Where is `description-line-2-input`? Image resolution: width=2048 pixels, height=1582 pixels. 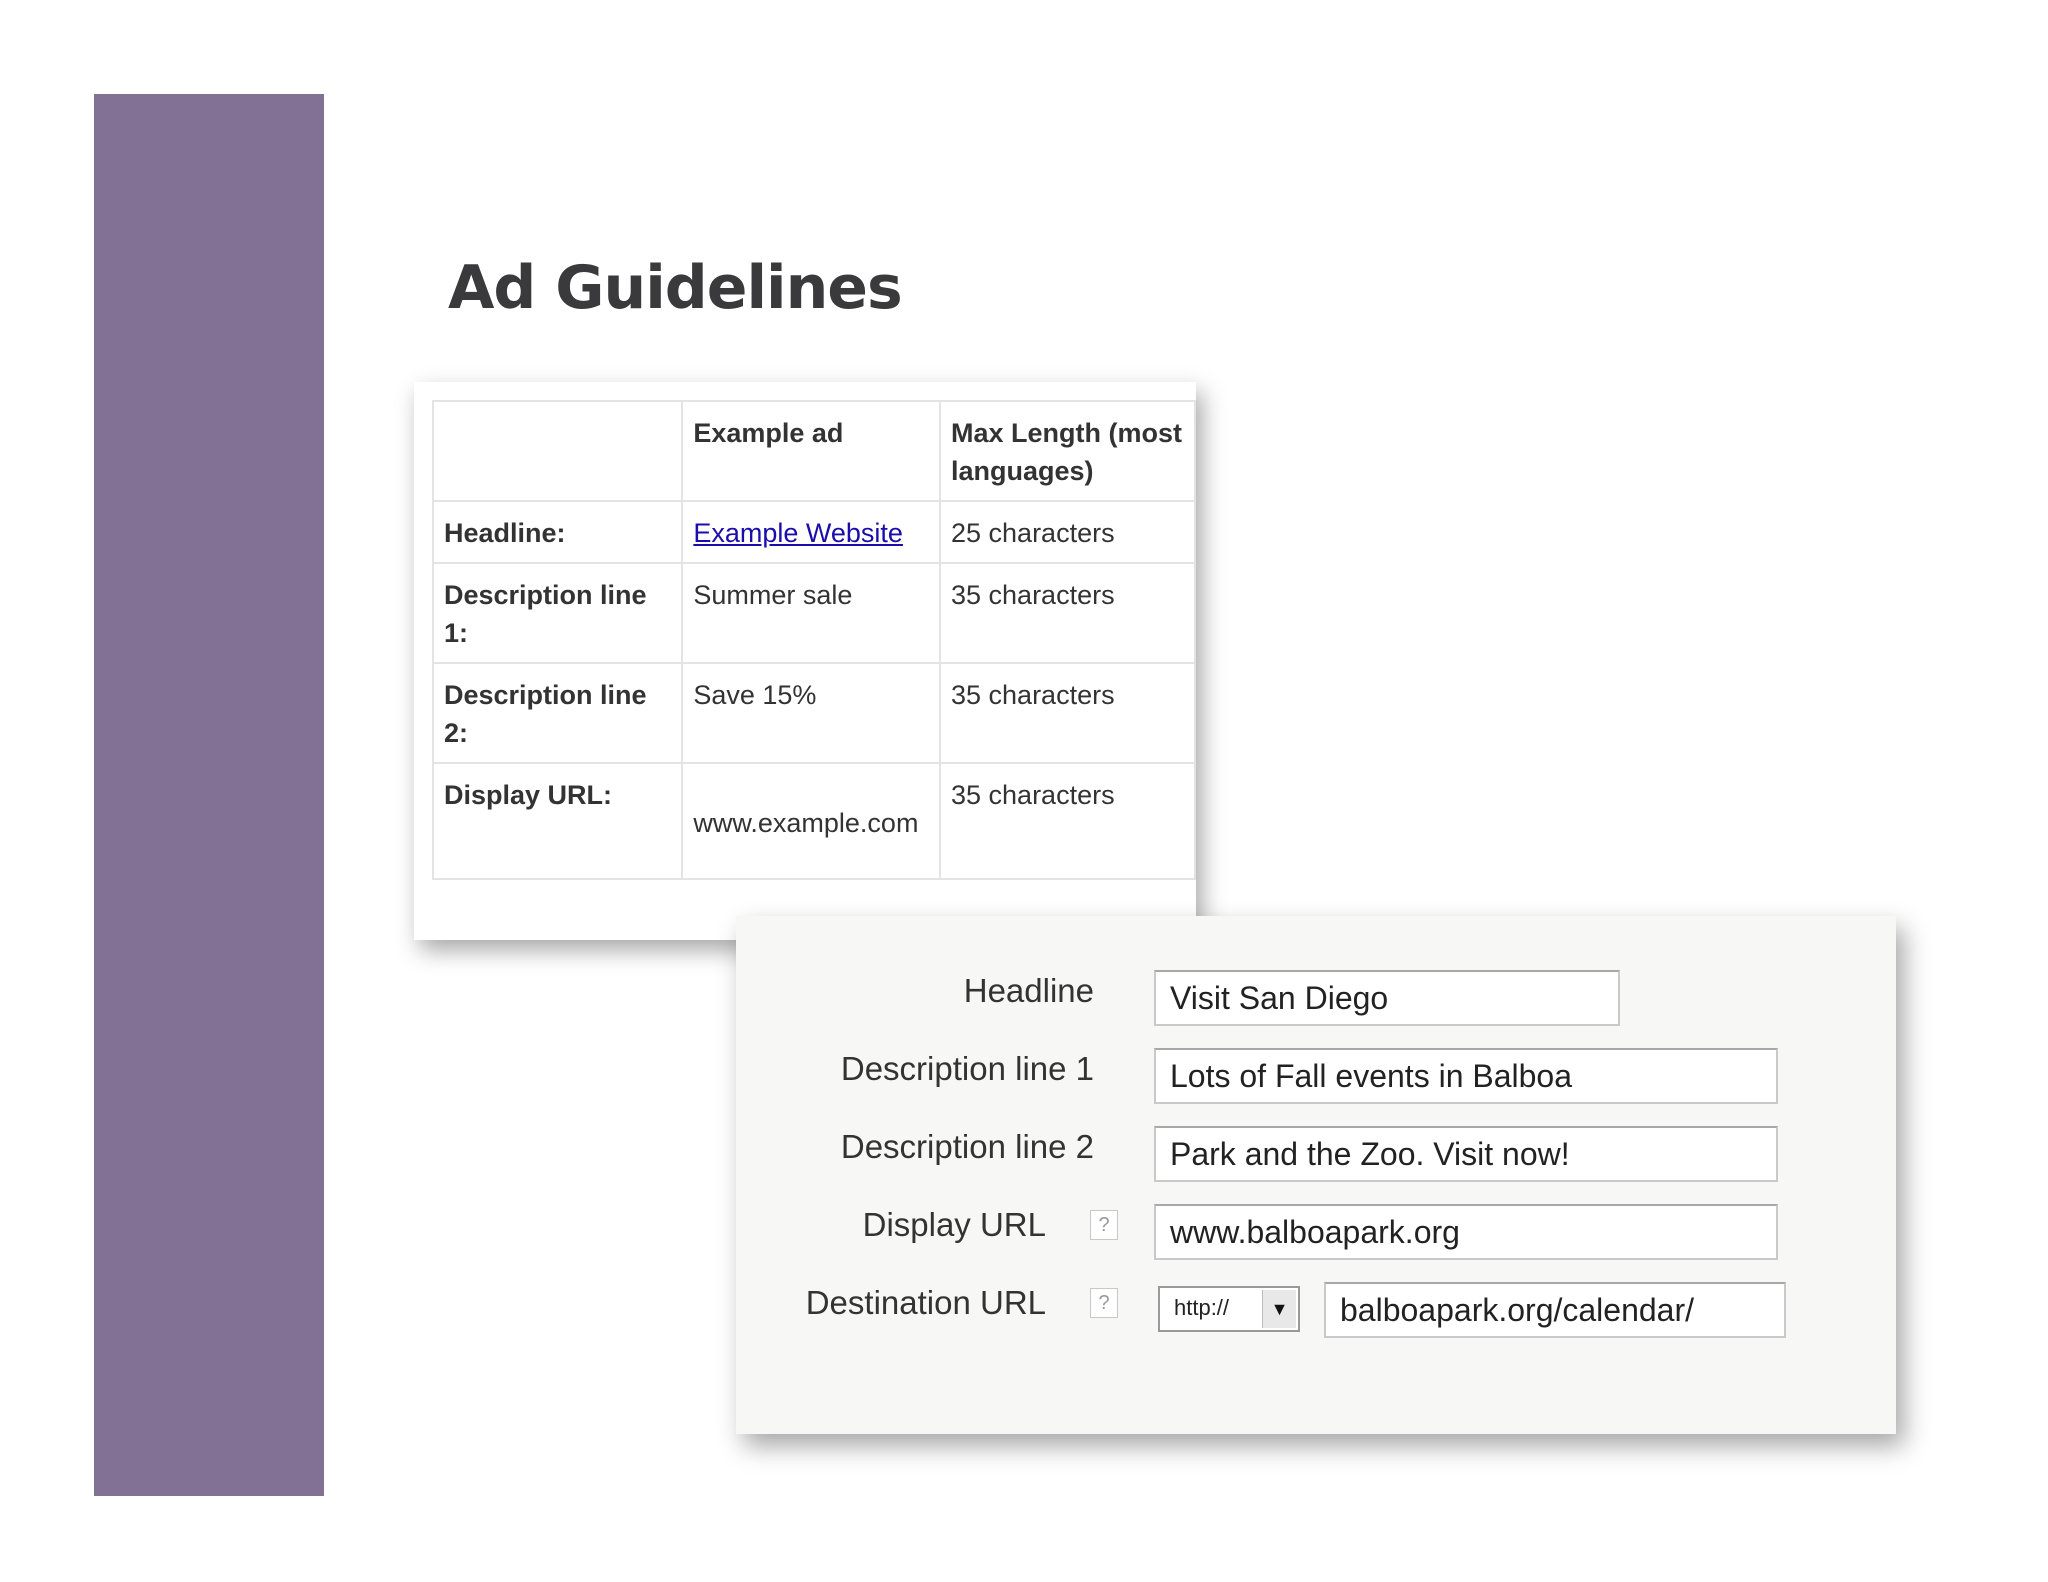
description-line-2-input is located at coordinates (1466, 1154).